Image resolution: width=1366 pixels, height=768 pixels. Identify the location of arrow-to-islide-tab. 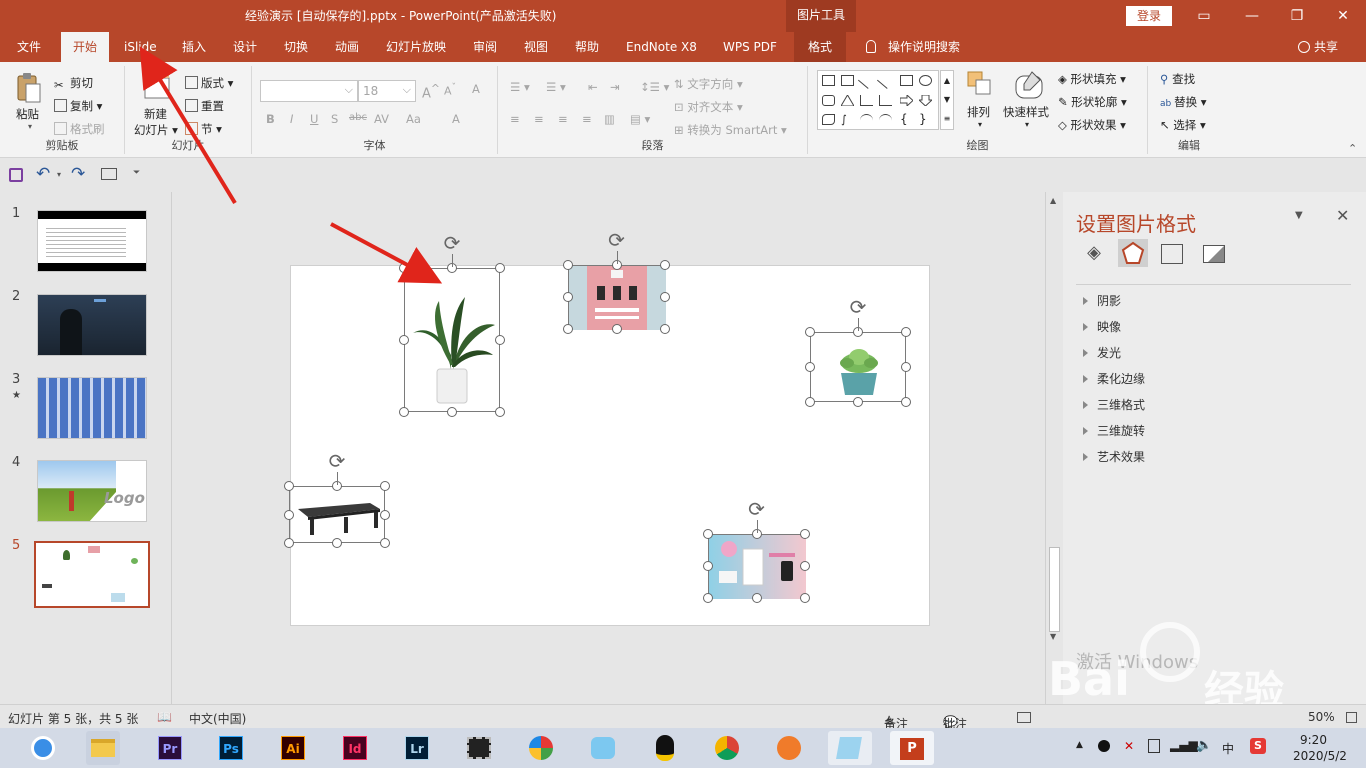
(188, 125).